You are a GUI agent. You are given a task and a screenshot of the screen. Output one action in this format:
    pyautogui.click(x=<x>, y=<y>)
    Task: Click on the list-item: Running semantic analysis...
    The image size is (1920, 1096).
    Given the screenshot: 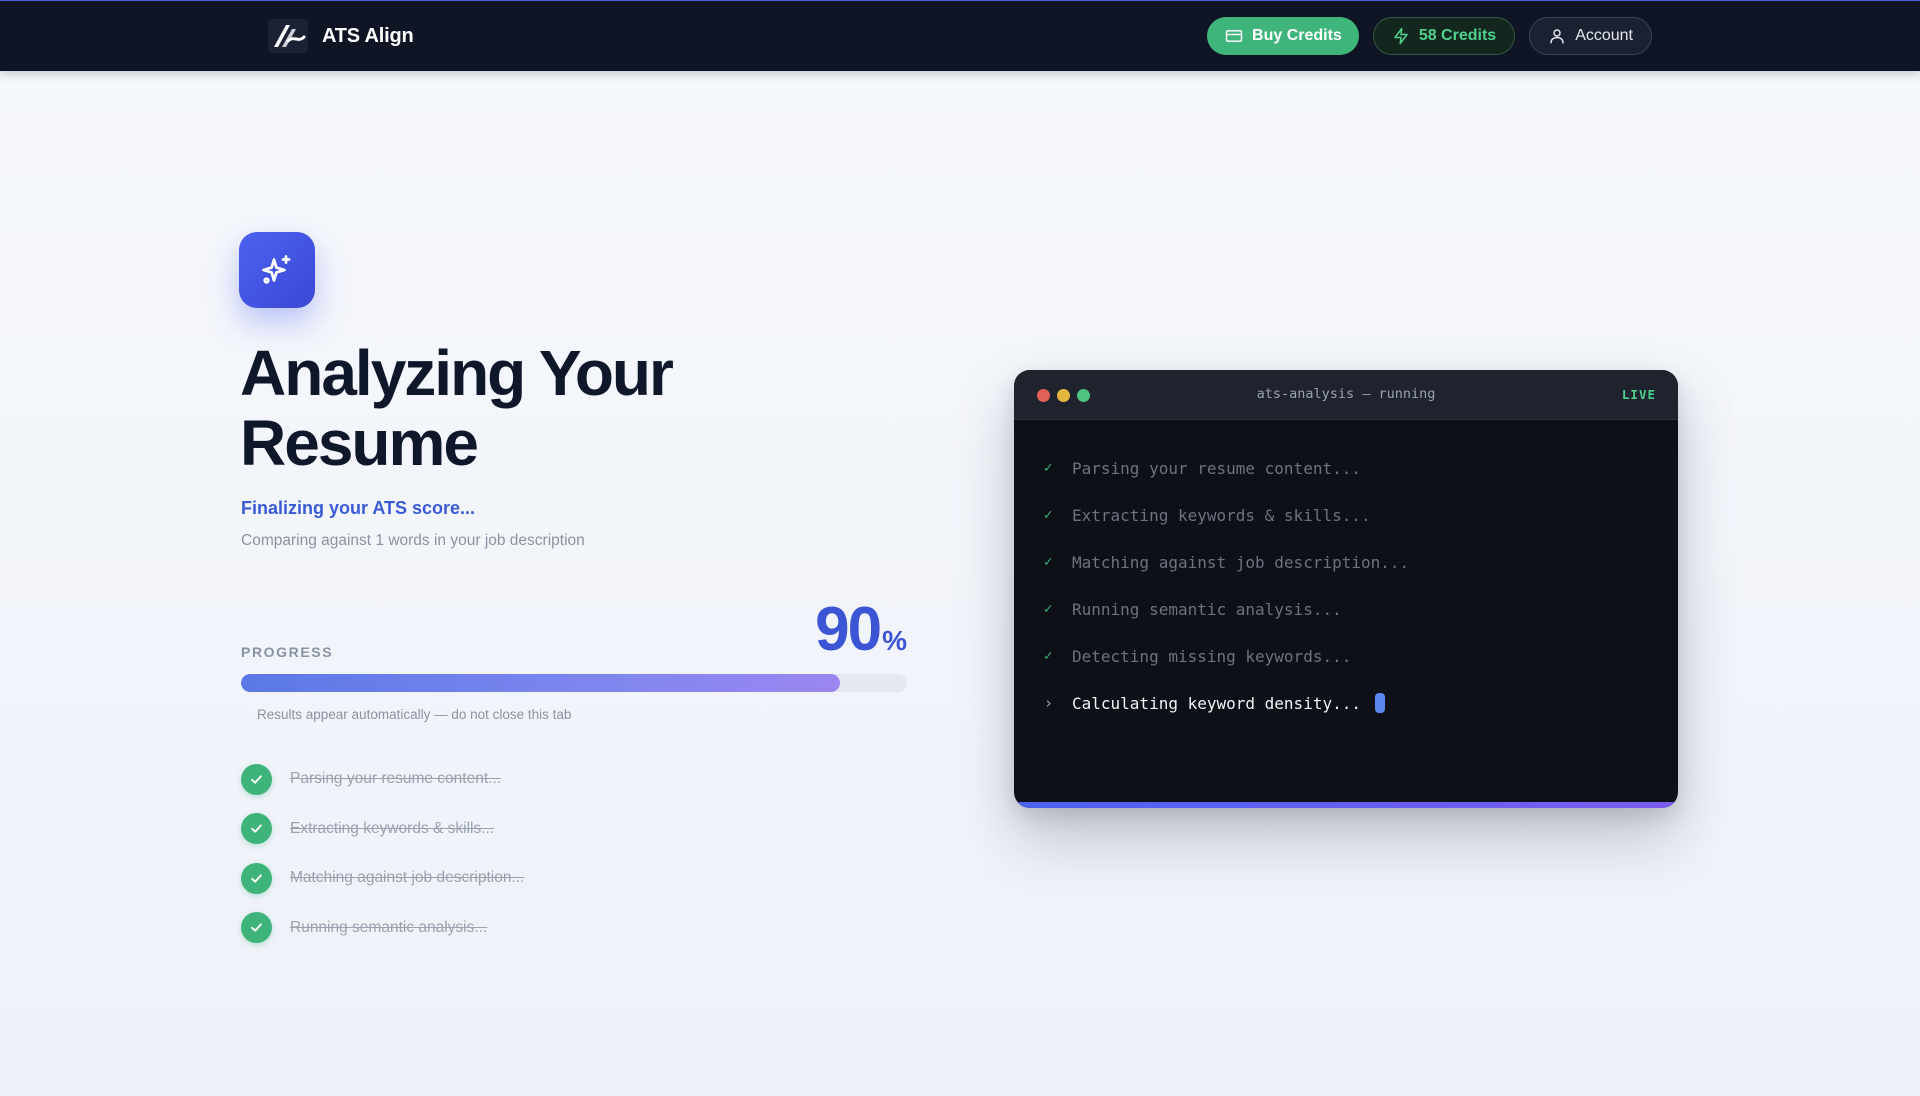 What is the action you would take?
    pyautogui.click(x=382, y=928)
    